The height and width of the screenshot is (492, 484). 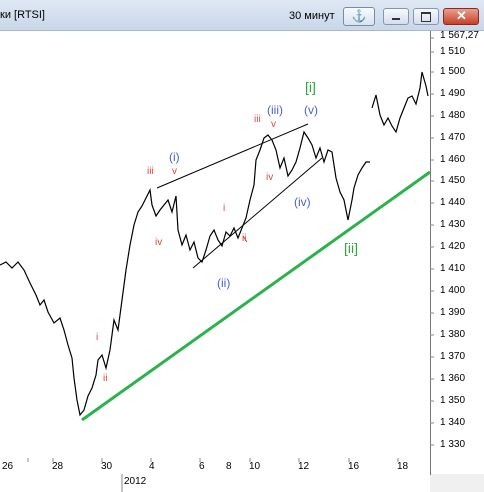 I want to click on channel-lower, so click(x=257, y=213).